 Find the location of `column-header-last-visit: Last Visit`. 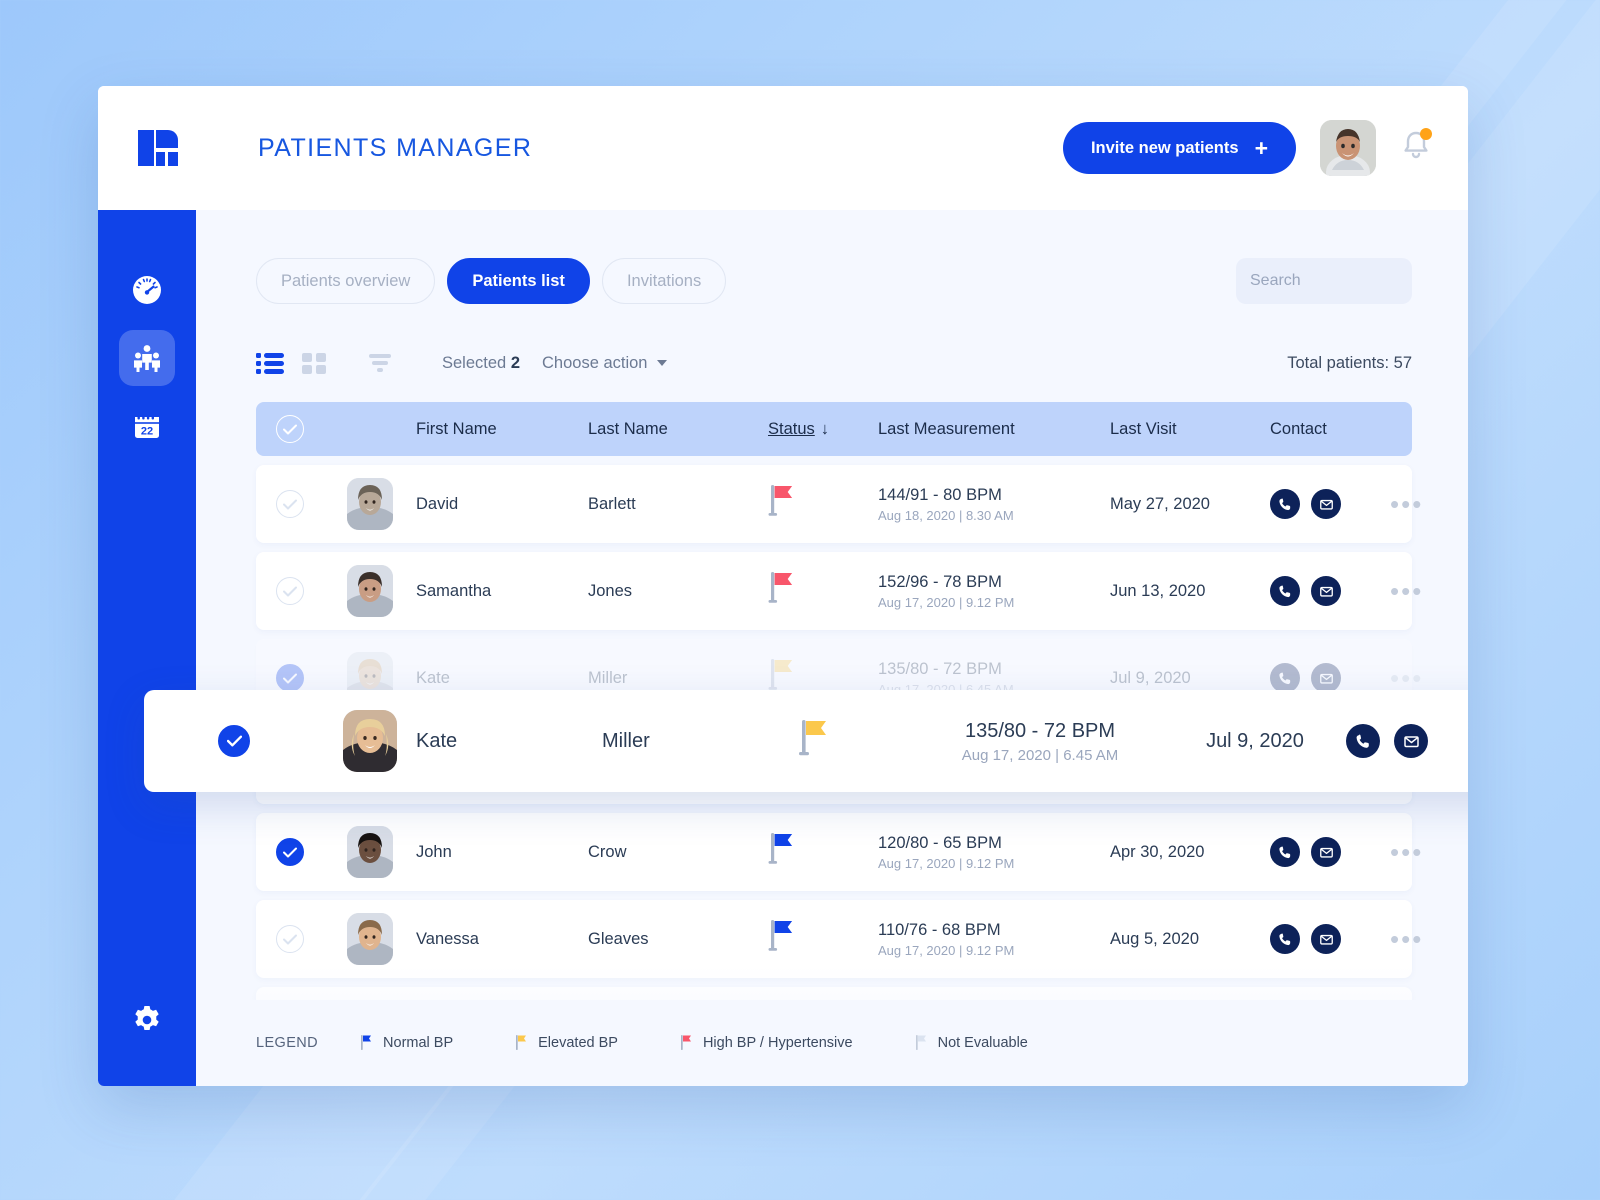

column-header-last-visit: Last Visit is located at coordinates (1190, 429).